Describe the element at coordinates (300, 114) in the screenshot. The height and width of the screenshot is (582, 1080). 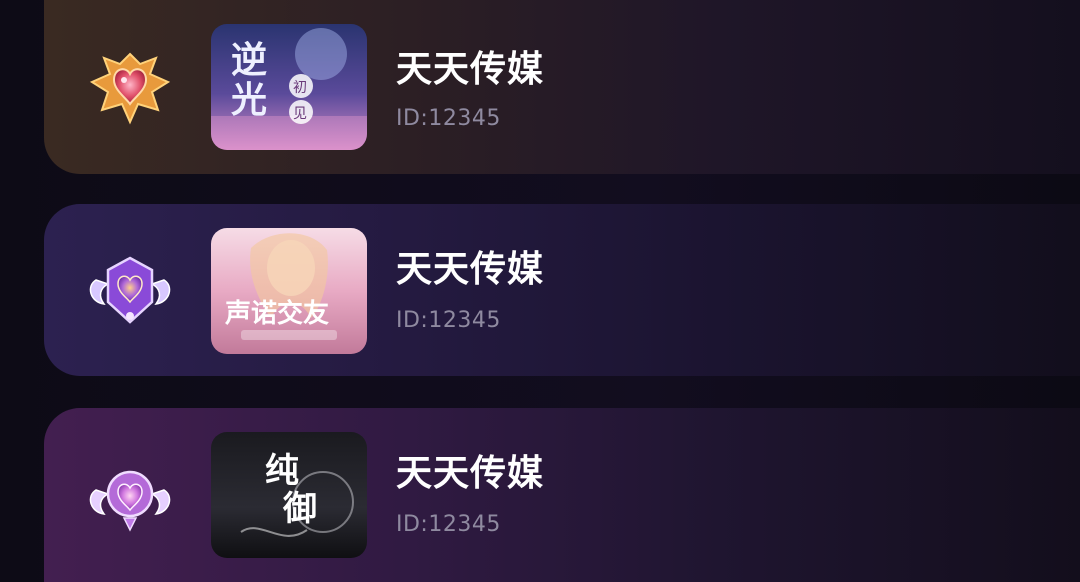
I see `svg-text: 见` at that location.